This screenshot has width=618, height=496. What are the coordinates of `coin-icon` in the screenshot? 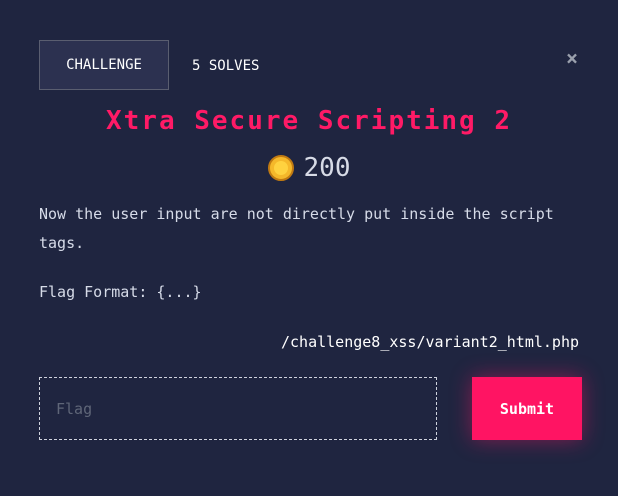 It's located at (280, 168).